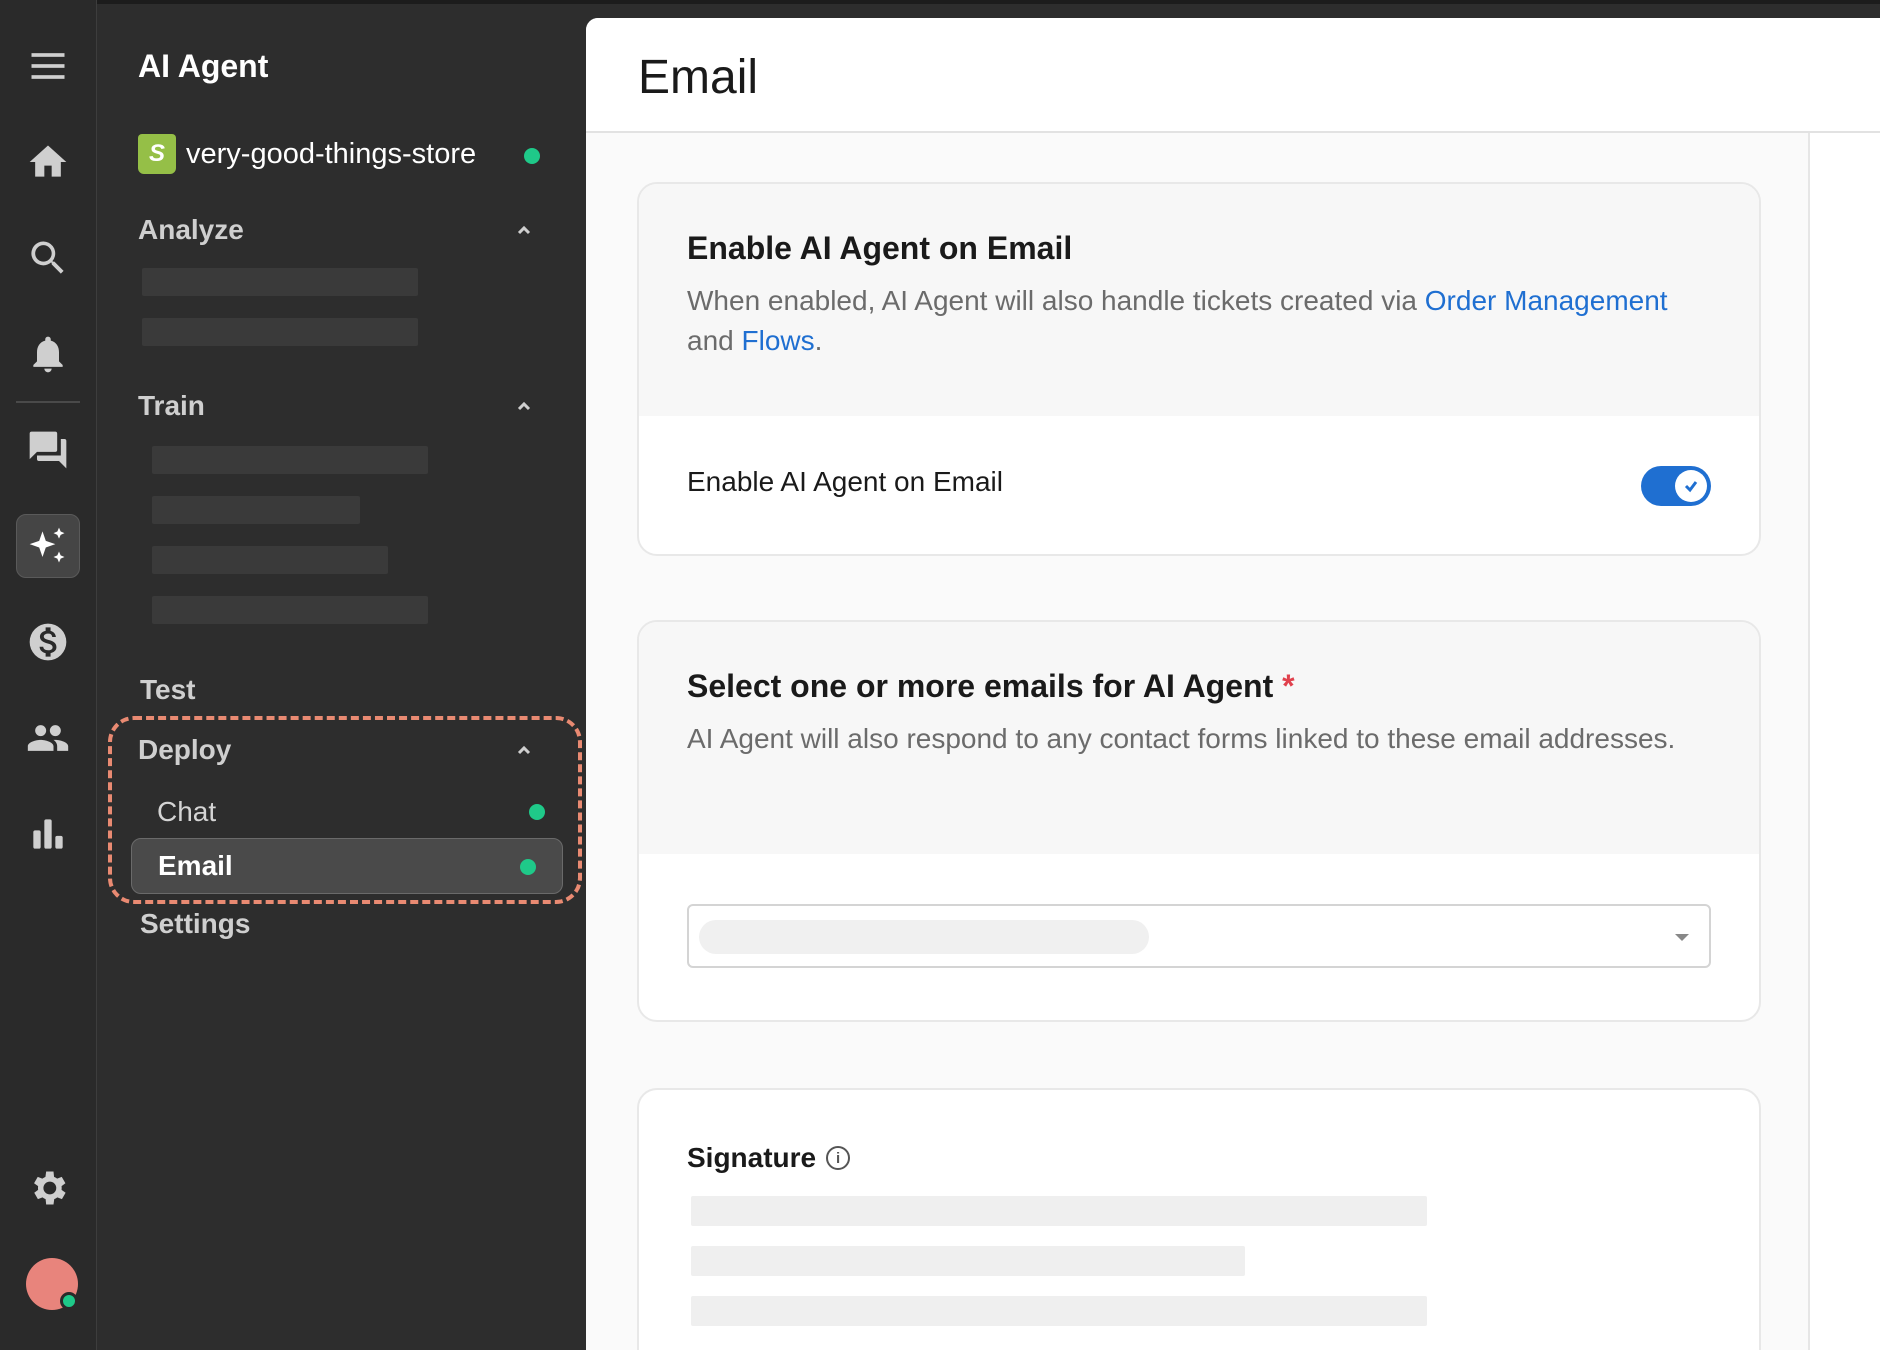 This screenshot has height=1350, width=1880. I want to click on description-text: ., so click(818, 340).